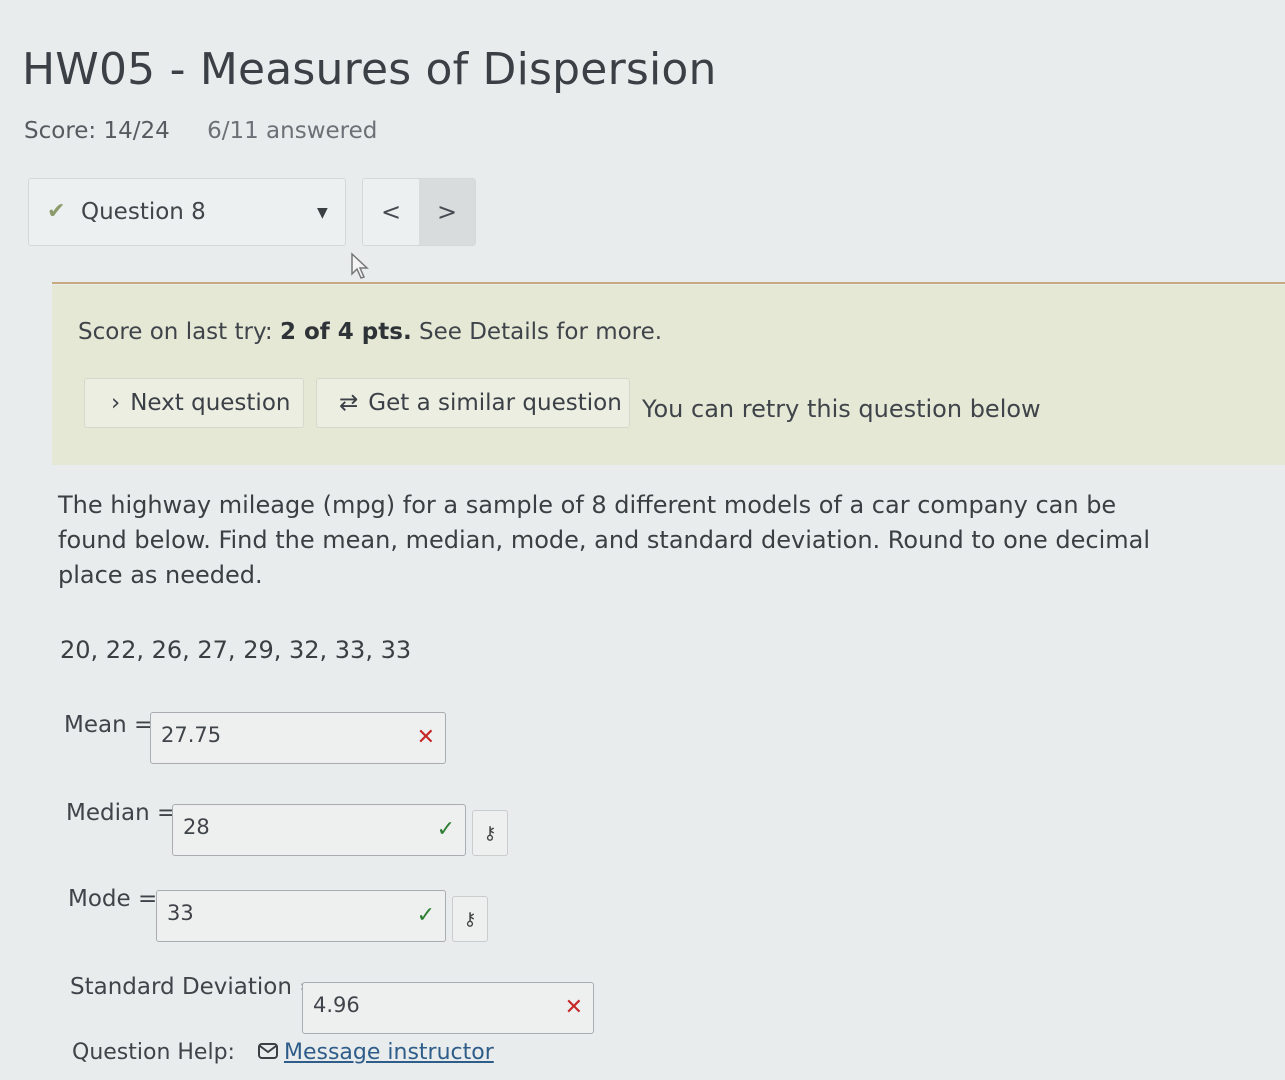 The width and height of the screenshot is (1285, 1080). I want to click on page-title: HW05 - Measures of Dispersion, so click(369, 69).